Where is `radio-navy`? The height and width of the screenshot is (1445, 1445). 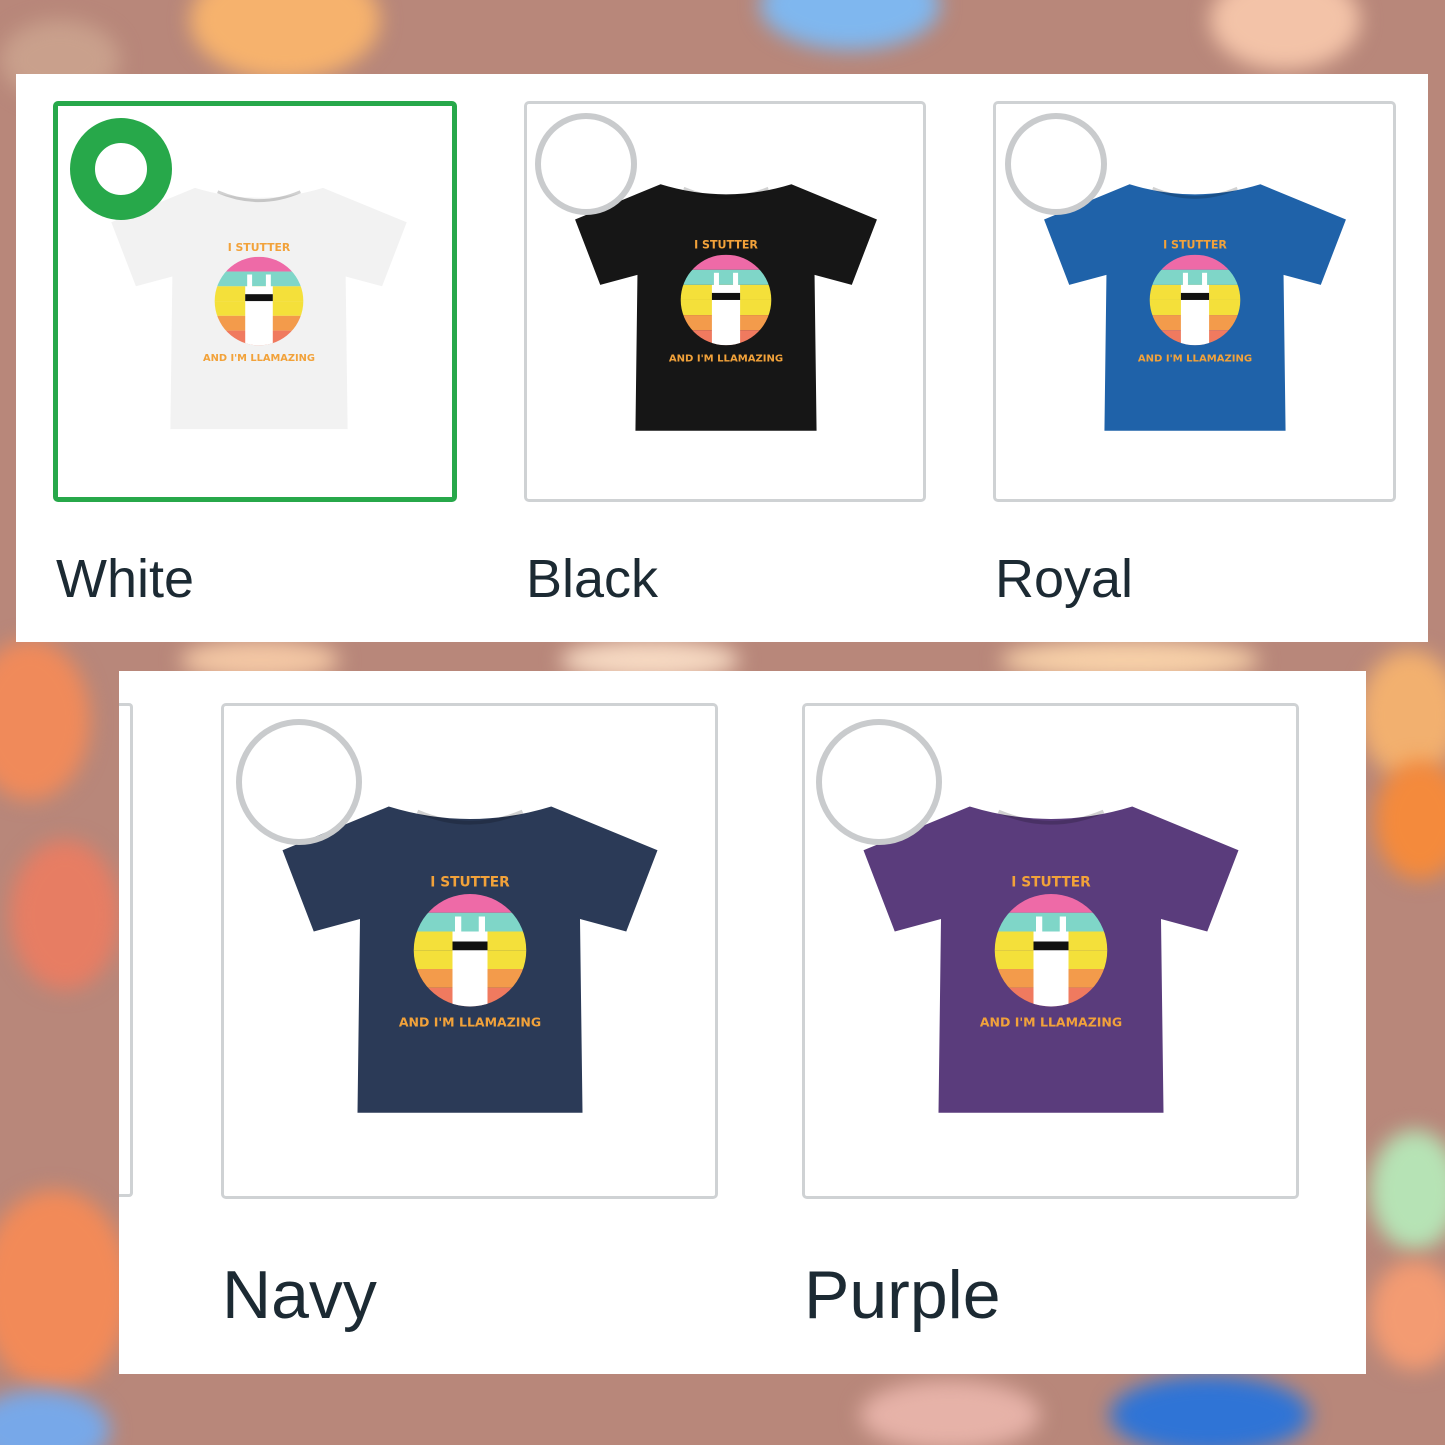 radio-navy is located at coordinates (299, 782).